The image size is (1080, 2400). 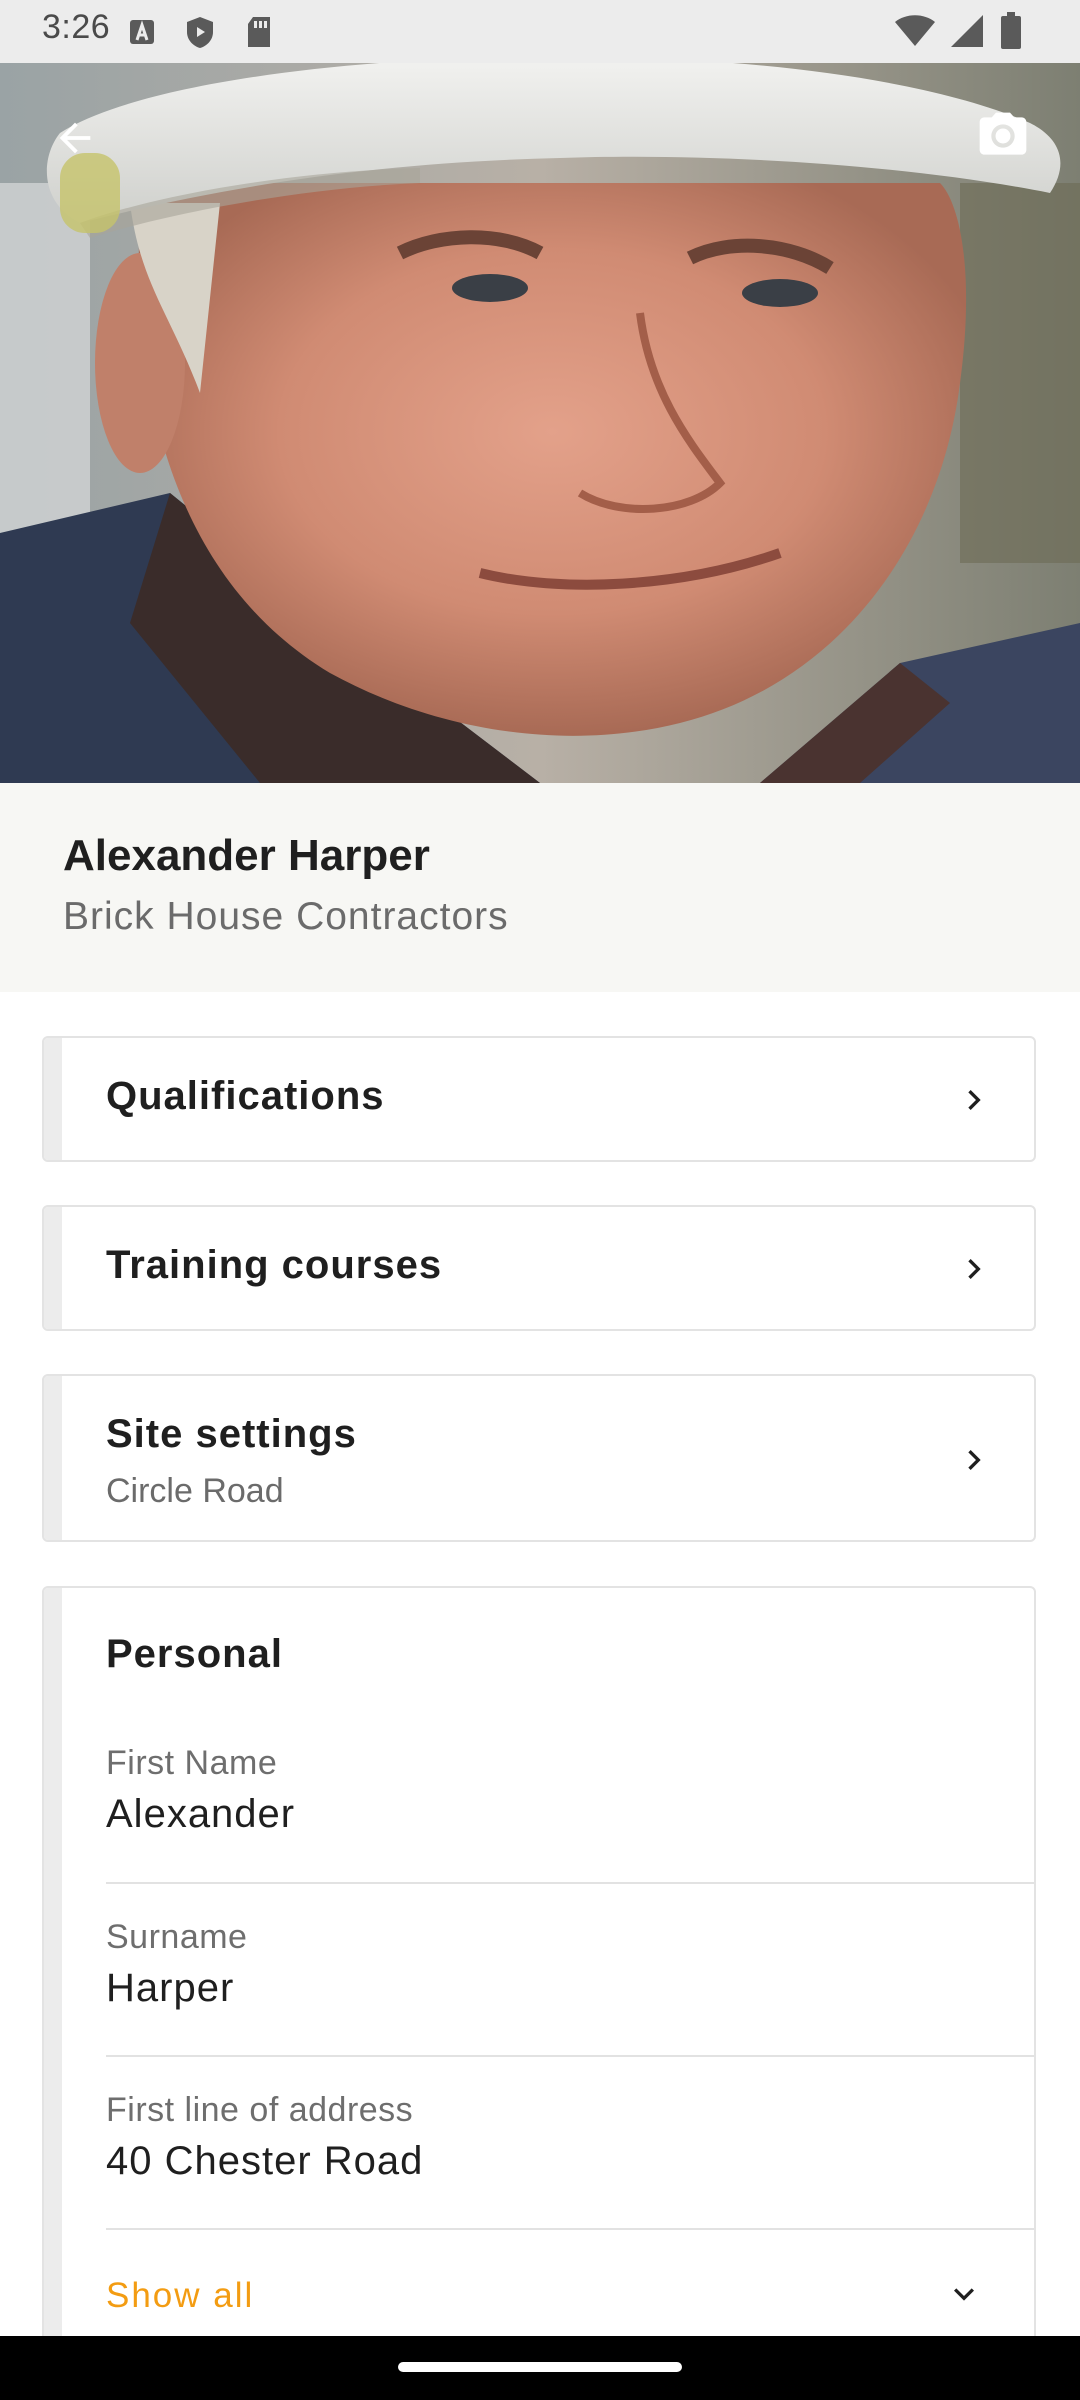 I want to click on home-gesture-handle, so click(x=540, y=2367).